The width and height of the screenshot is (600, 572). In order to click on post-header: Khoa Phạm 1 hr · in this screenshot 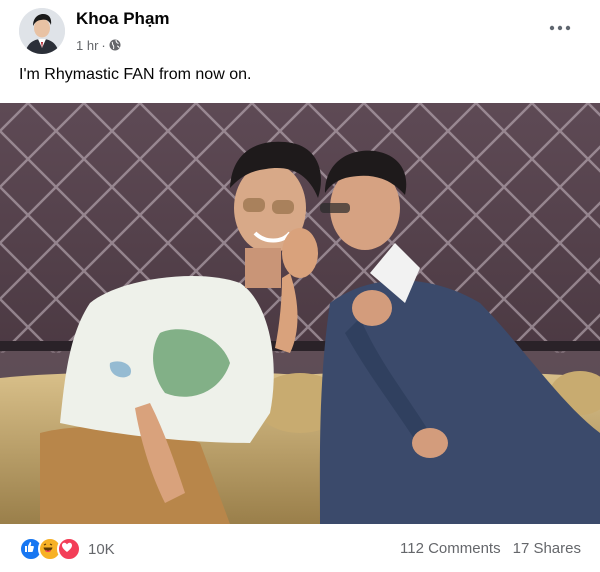, I will do `click(300, 30)`.